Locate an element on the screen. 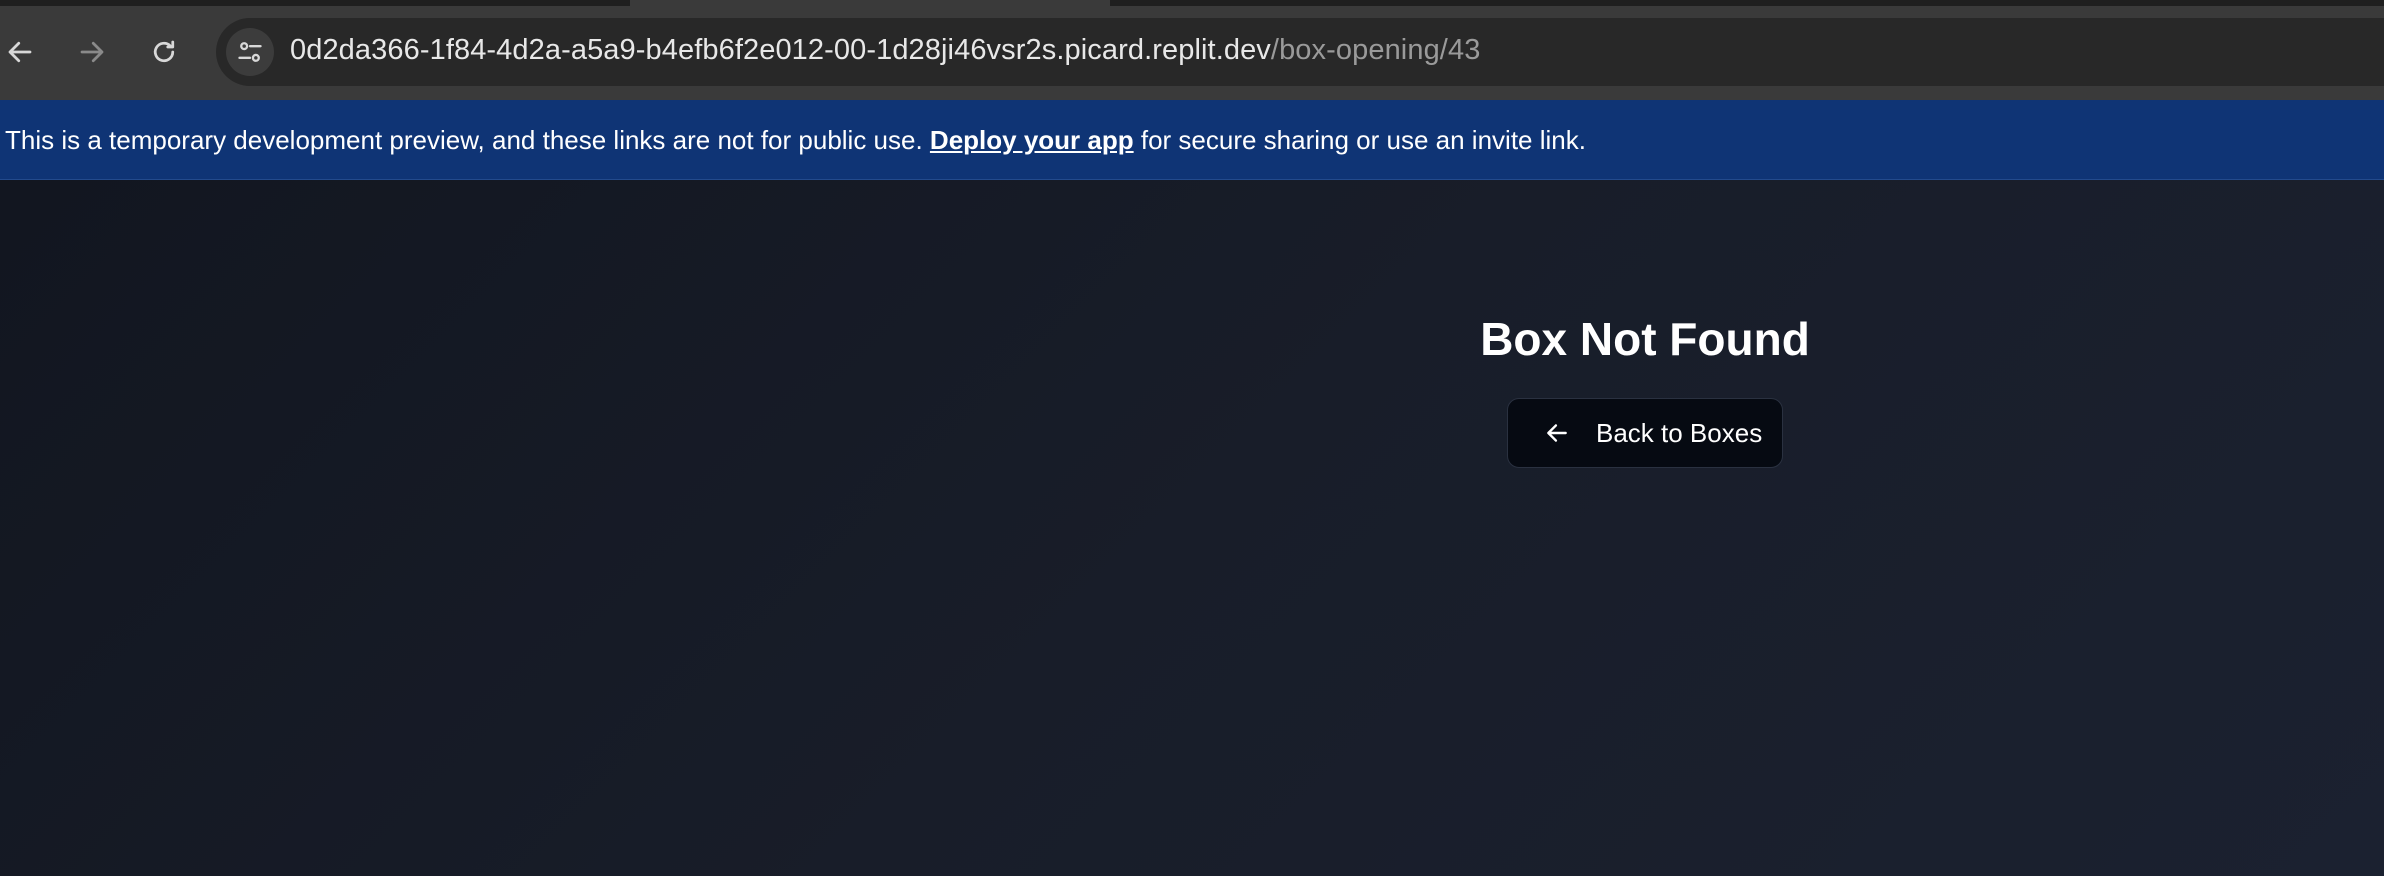 The width and height of the screenshot is (2384, 876). arrow-right-icon is located at coordinates (92, 52).